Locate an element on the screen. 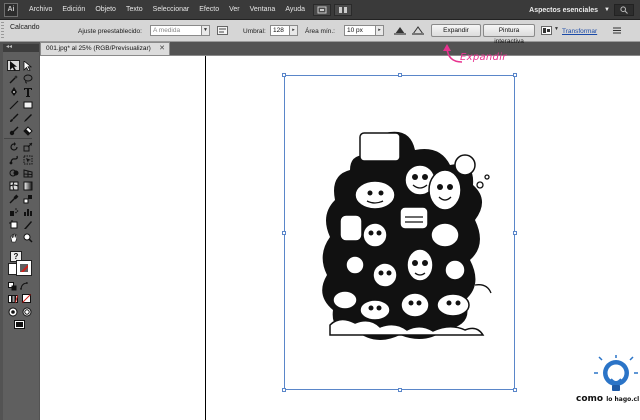 The height and width of the screenshot is (420, 640). bridge-icon is located at coordinates (322, 9).